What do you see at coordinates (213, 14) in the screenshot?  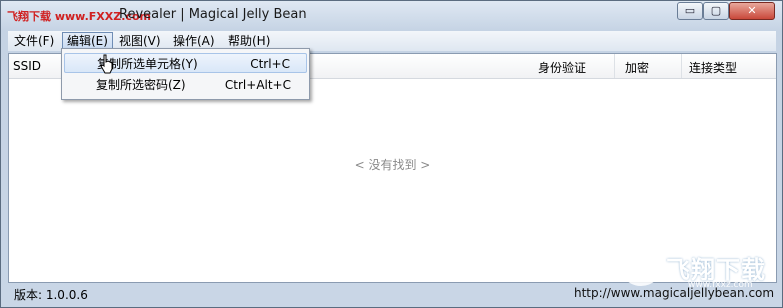 I see `window-title: Revealer | Magical Jelly Bean` at bounding box center [213, 14].